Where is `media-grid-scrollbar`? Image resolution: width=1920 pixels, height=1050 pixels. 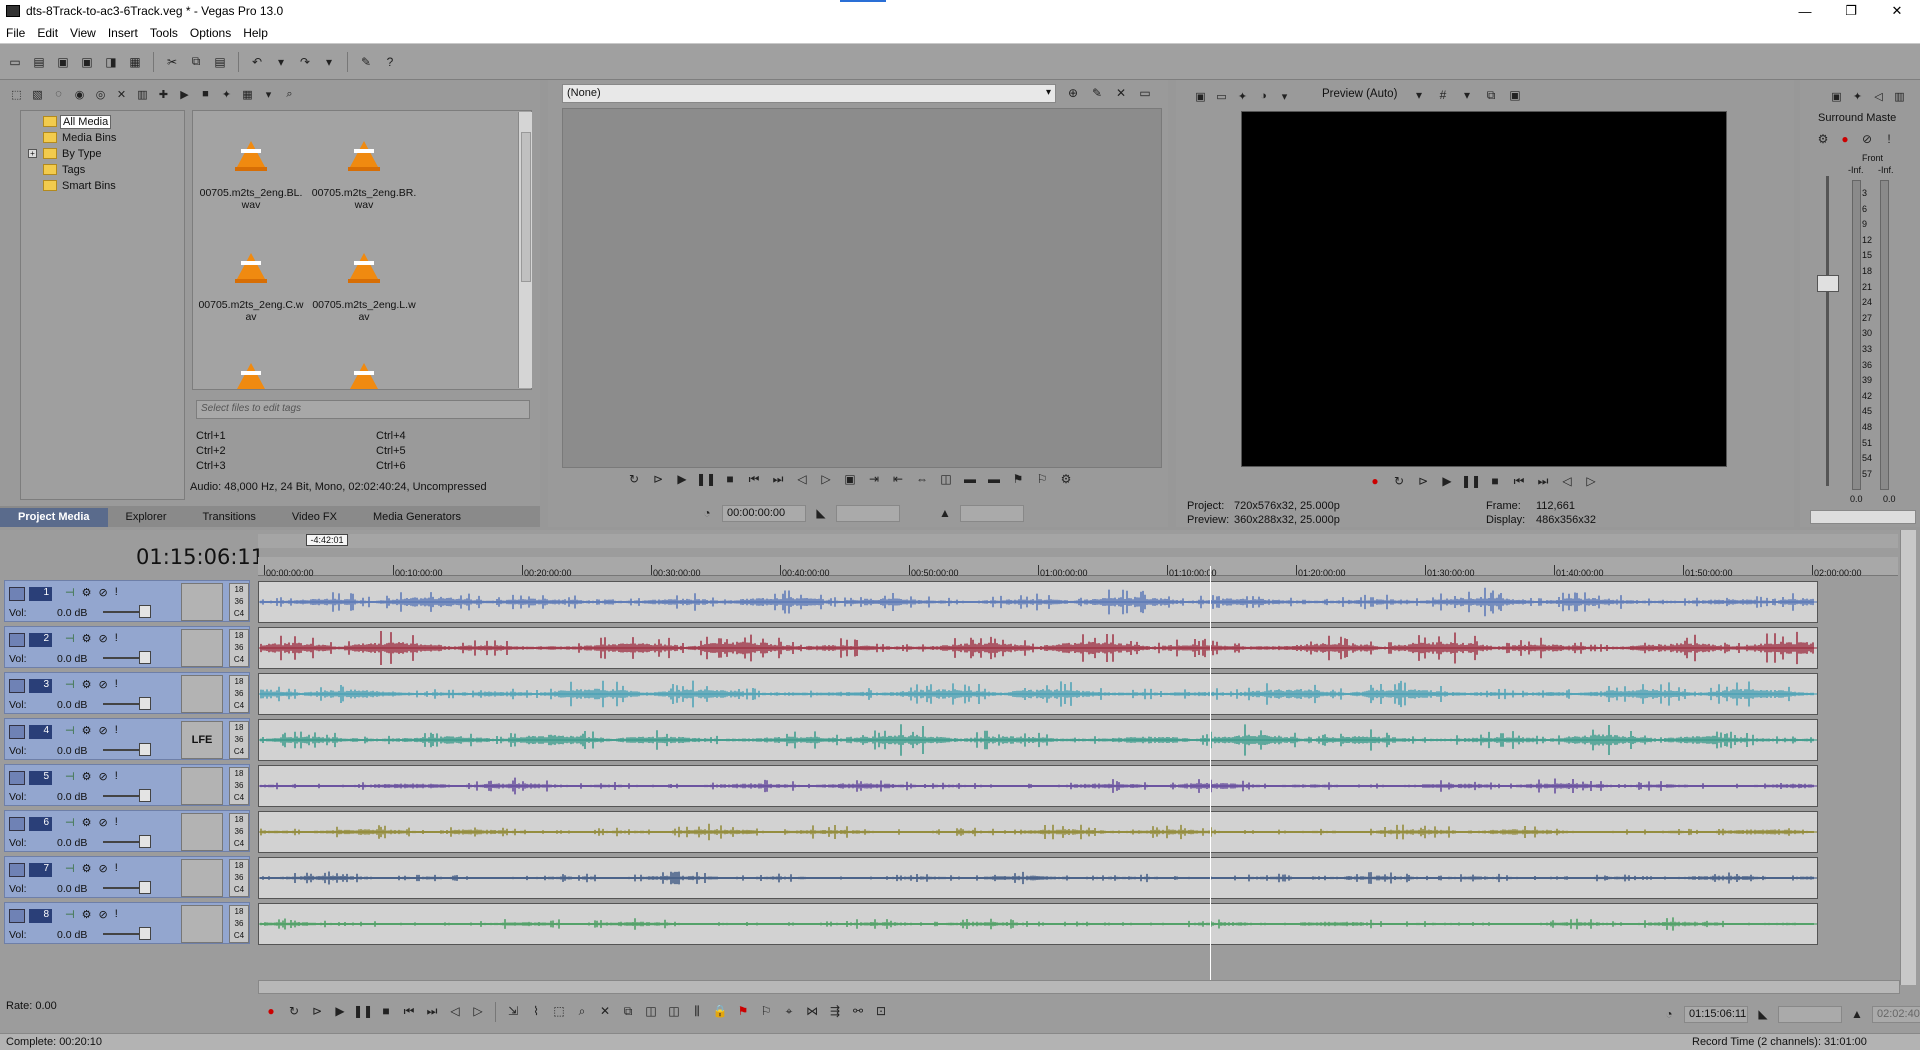 media-grid-scrollbar is located at coordinates (525, 250).